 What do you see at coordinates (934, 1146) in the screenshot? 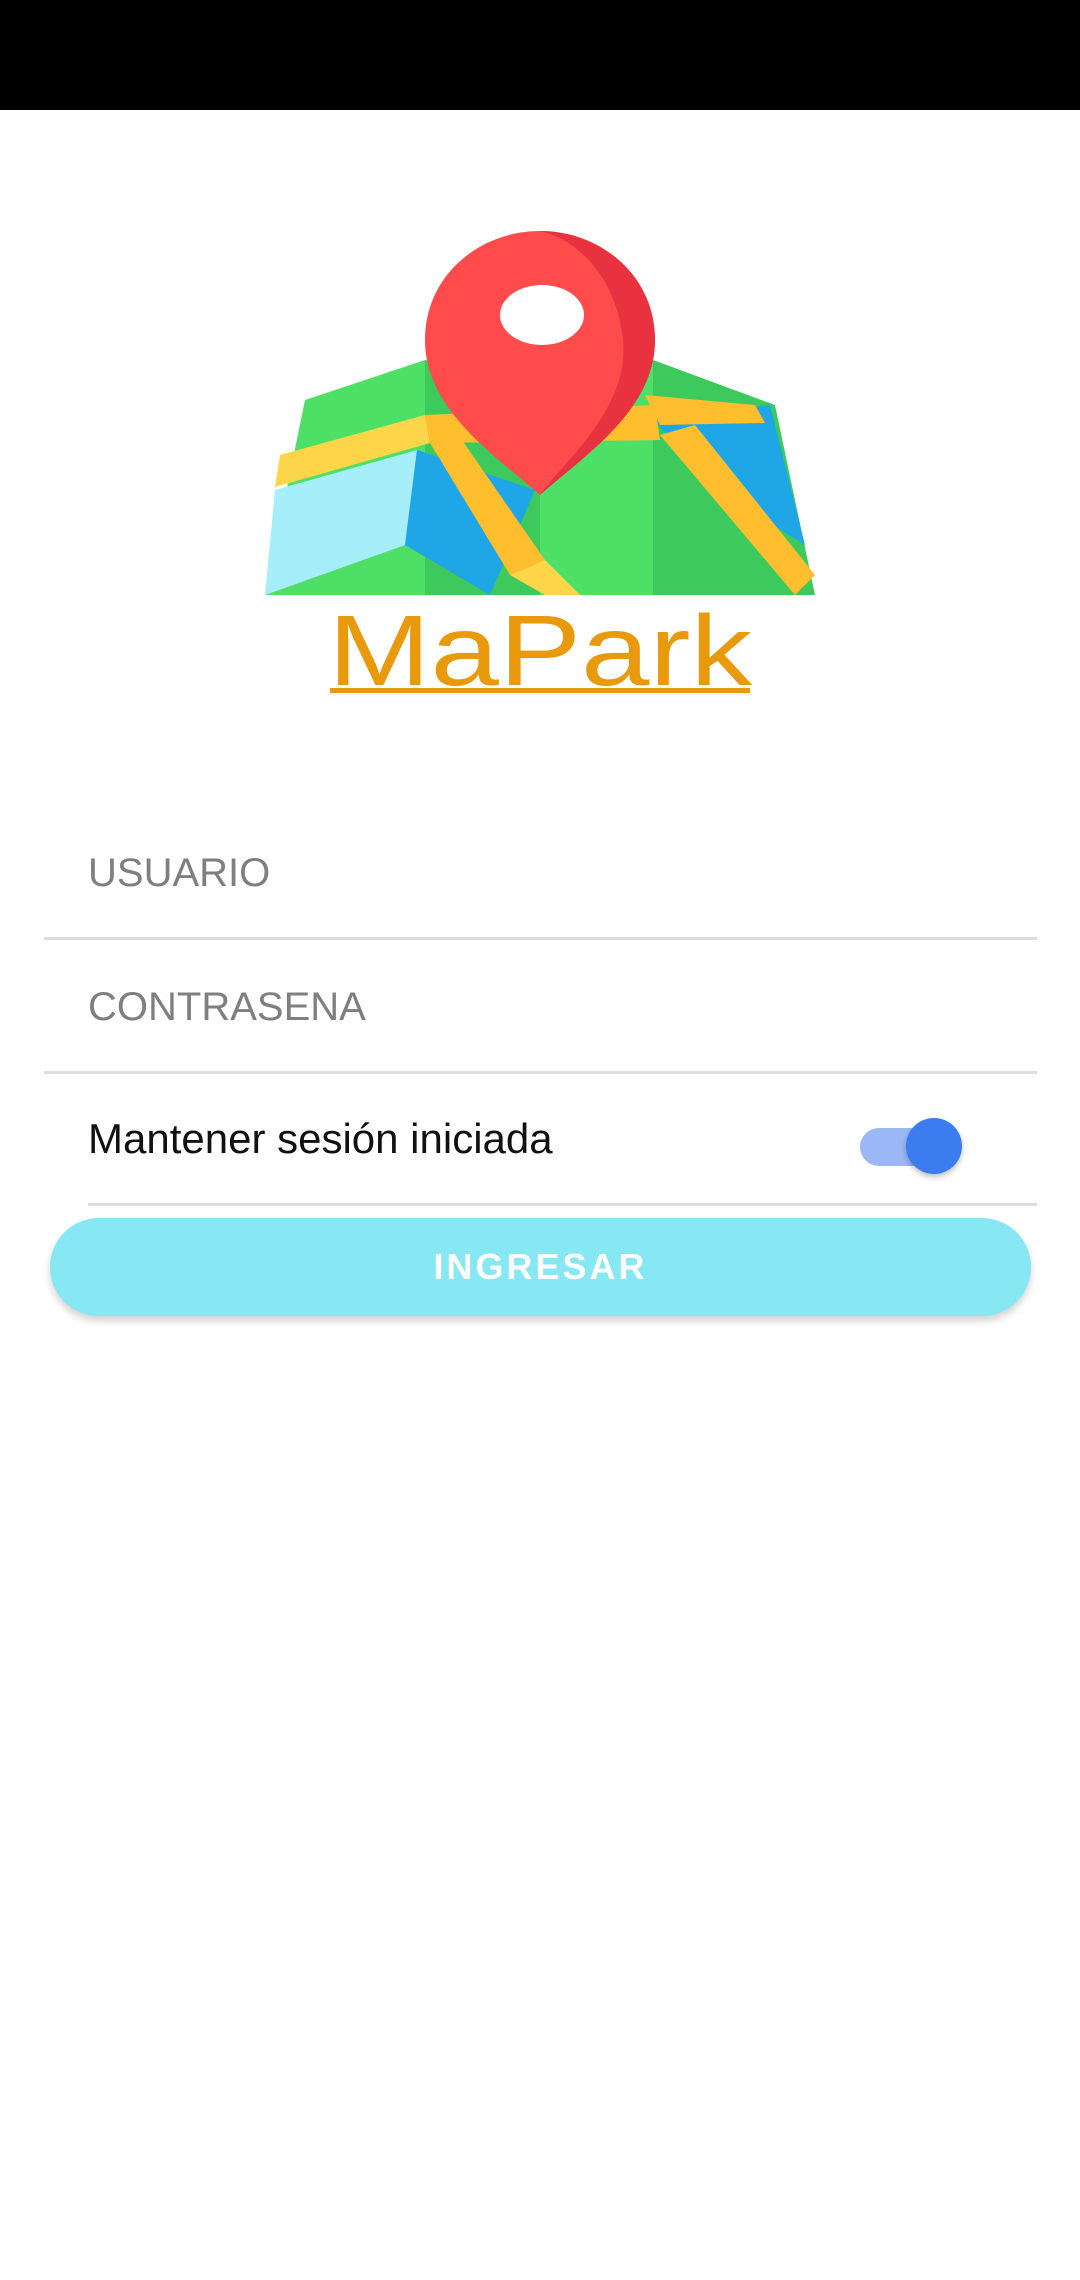
I see `toggle-thumb` at bounding box center [934, 1146].